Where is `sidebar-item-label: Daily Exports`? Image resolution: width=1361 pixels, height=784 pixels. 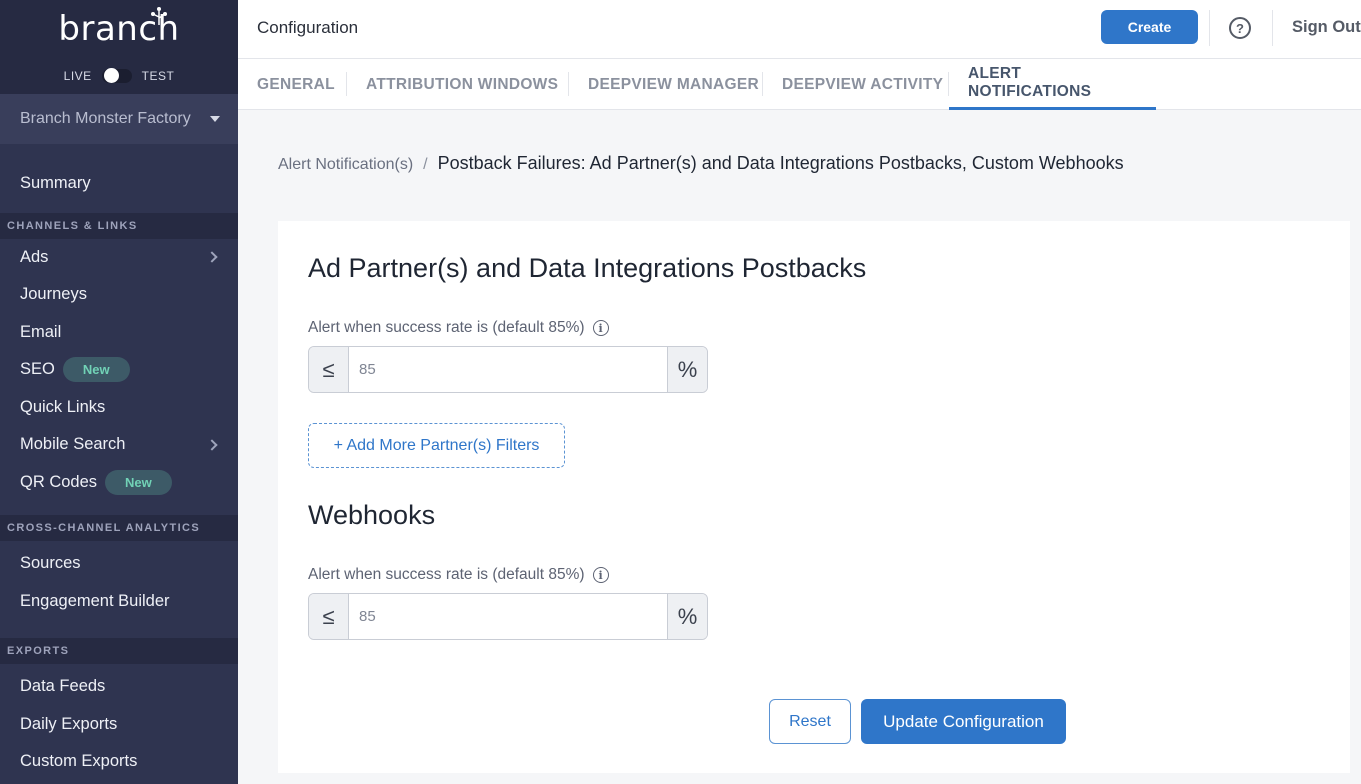
sidebar-item-label: Daily Exports is located at coordinates (69, 723).